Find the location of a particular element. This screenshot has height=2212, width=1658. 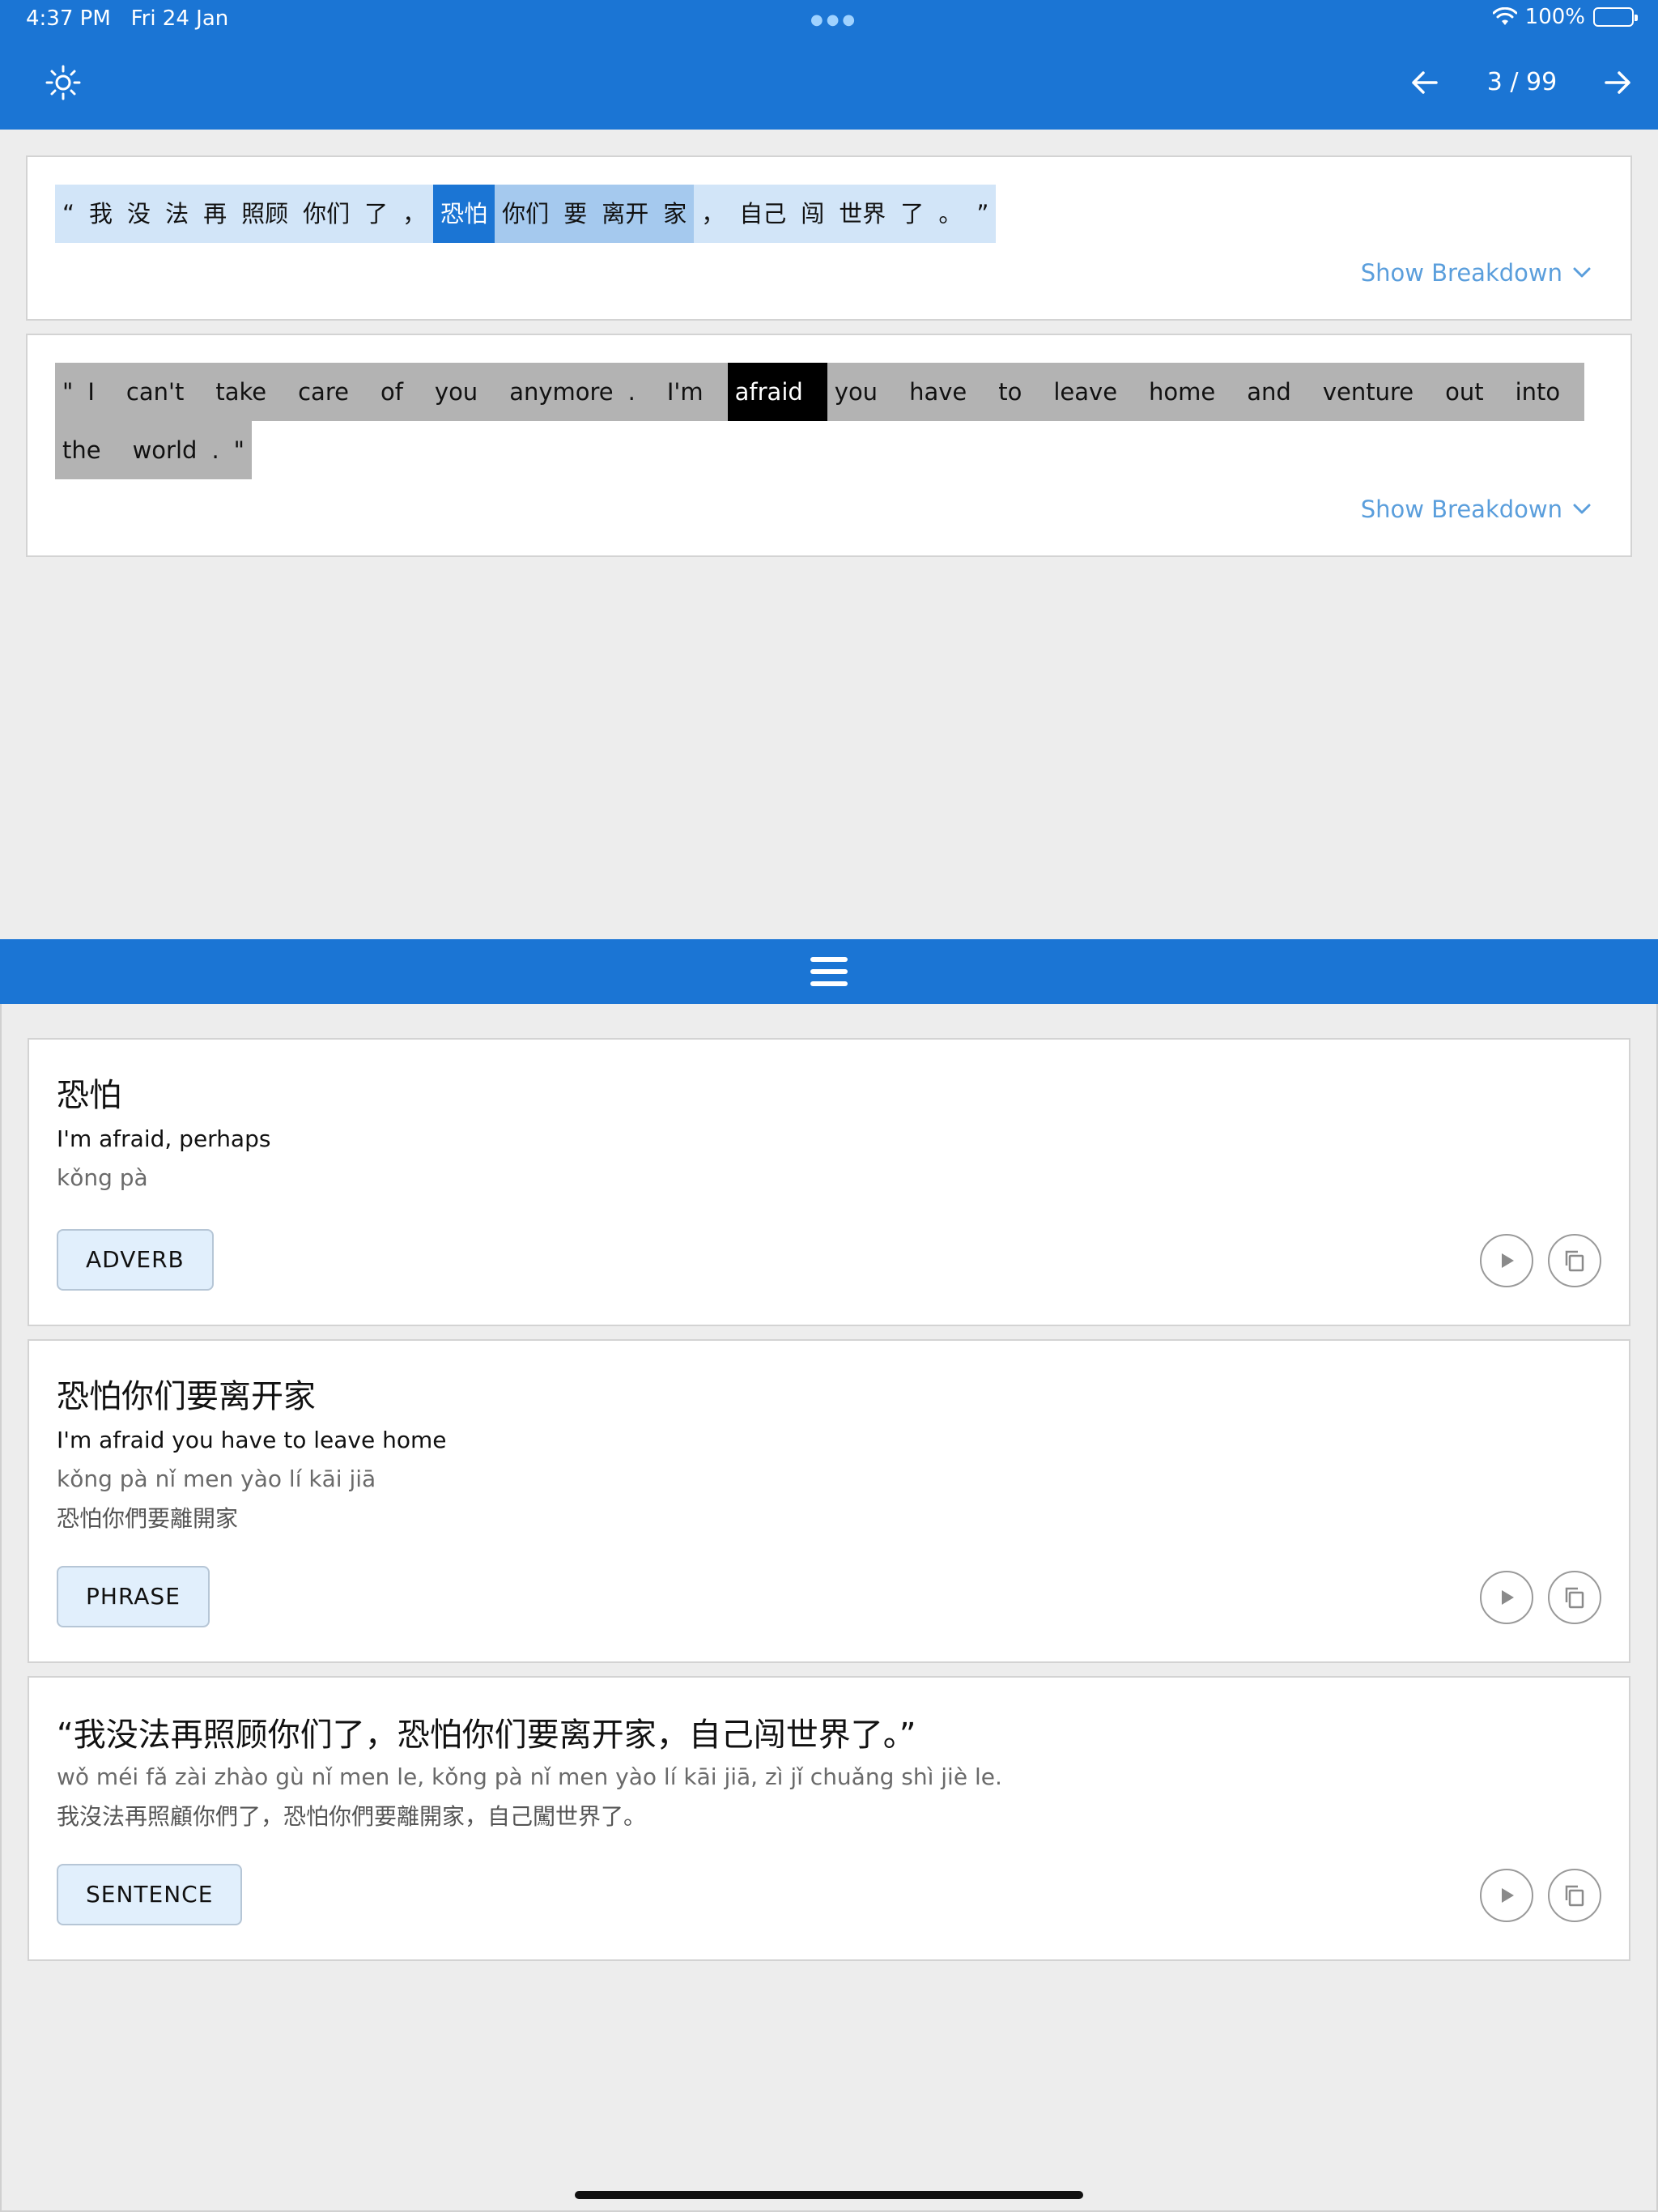

chinese-token: 照顾 is located at coordinates (265, 214).